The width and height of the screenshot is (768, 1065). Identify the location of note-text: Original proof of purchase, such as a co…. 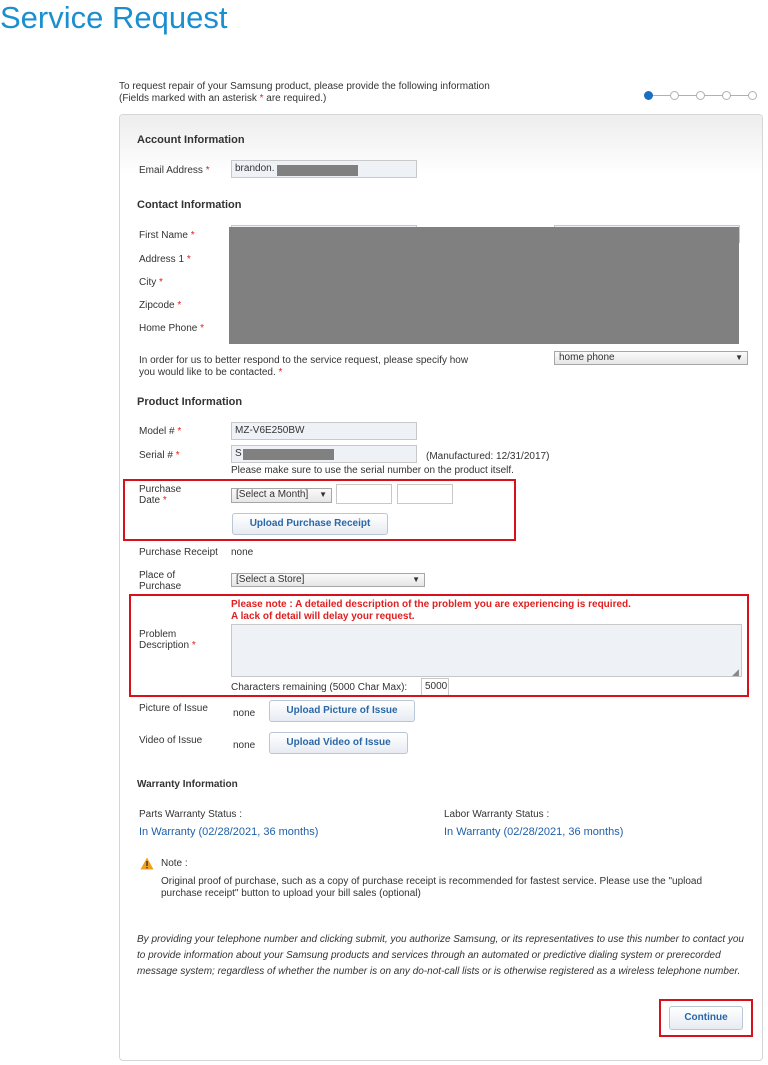
(432, 887).